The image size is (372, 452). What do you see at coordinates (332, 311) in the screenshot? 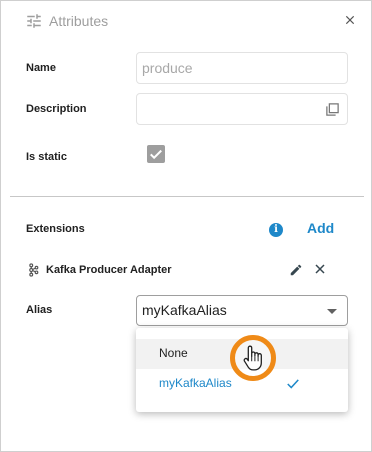
I see `dropdown-arrow-icon` at bounding box center [332, 311].